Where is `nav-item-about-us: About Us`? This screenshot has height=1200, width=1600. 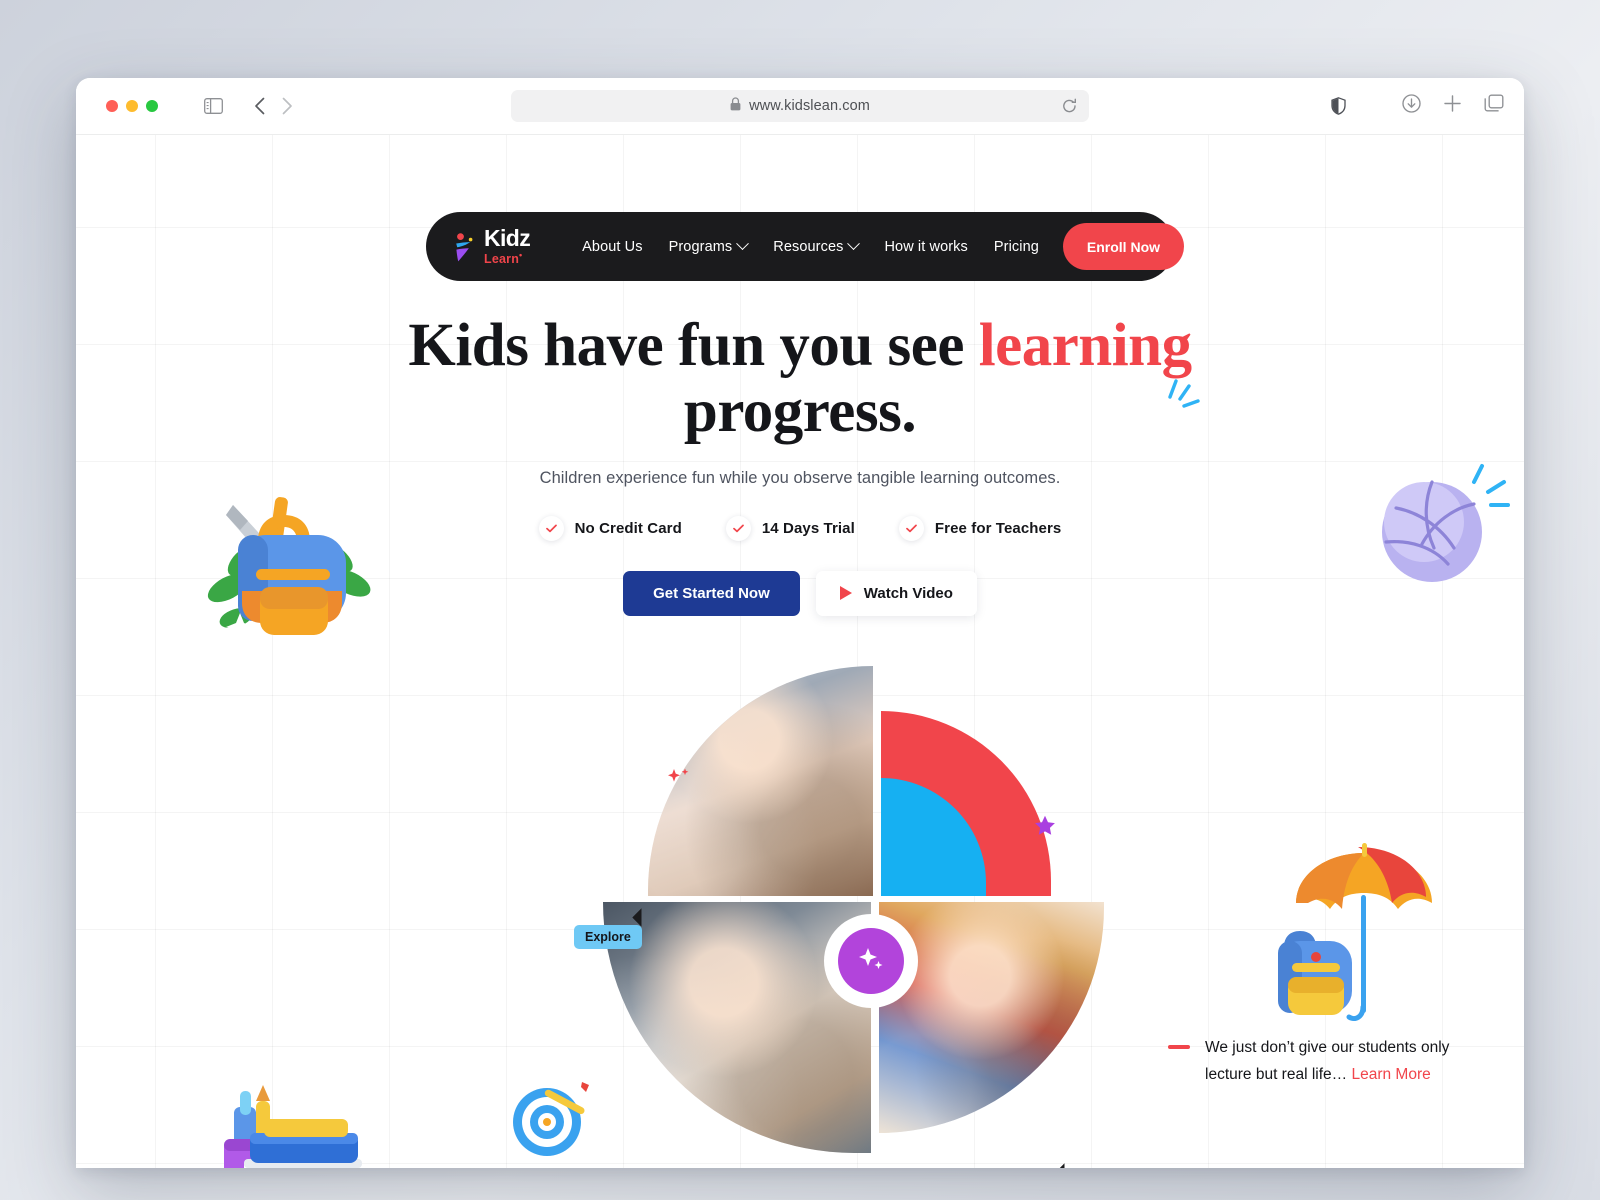
nav-item-about-us: About Us is located at coordinates (612, 247).